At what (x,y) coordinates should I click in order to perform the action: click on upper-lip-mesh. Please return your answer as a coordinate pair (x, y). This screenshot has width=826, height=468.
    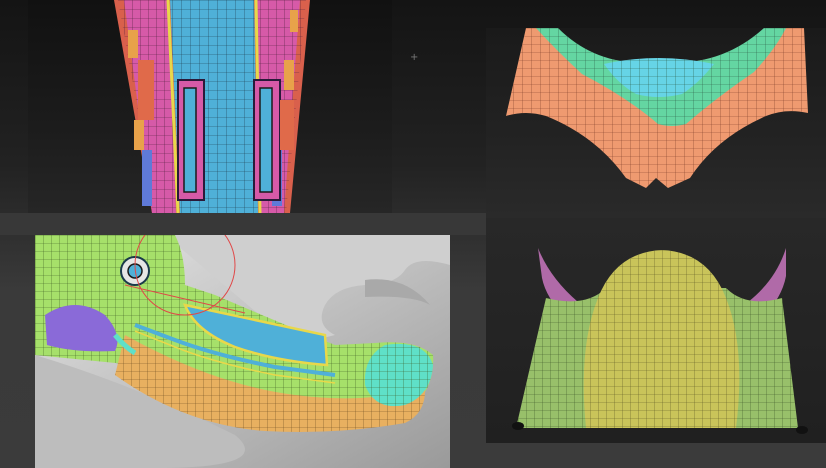
    Looking at the image, I should click on (657, 108).